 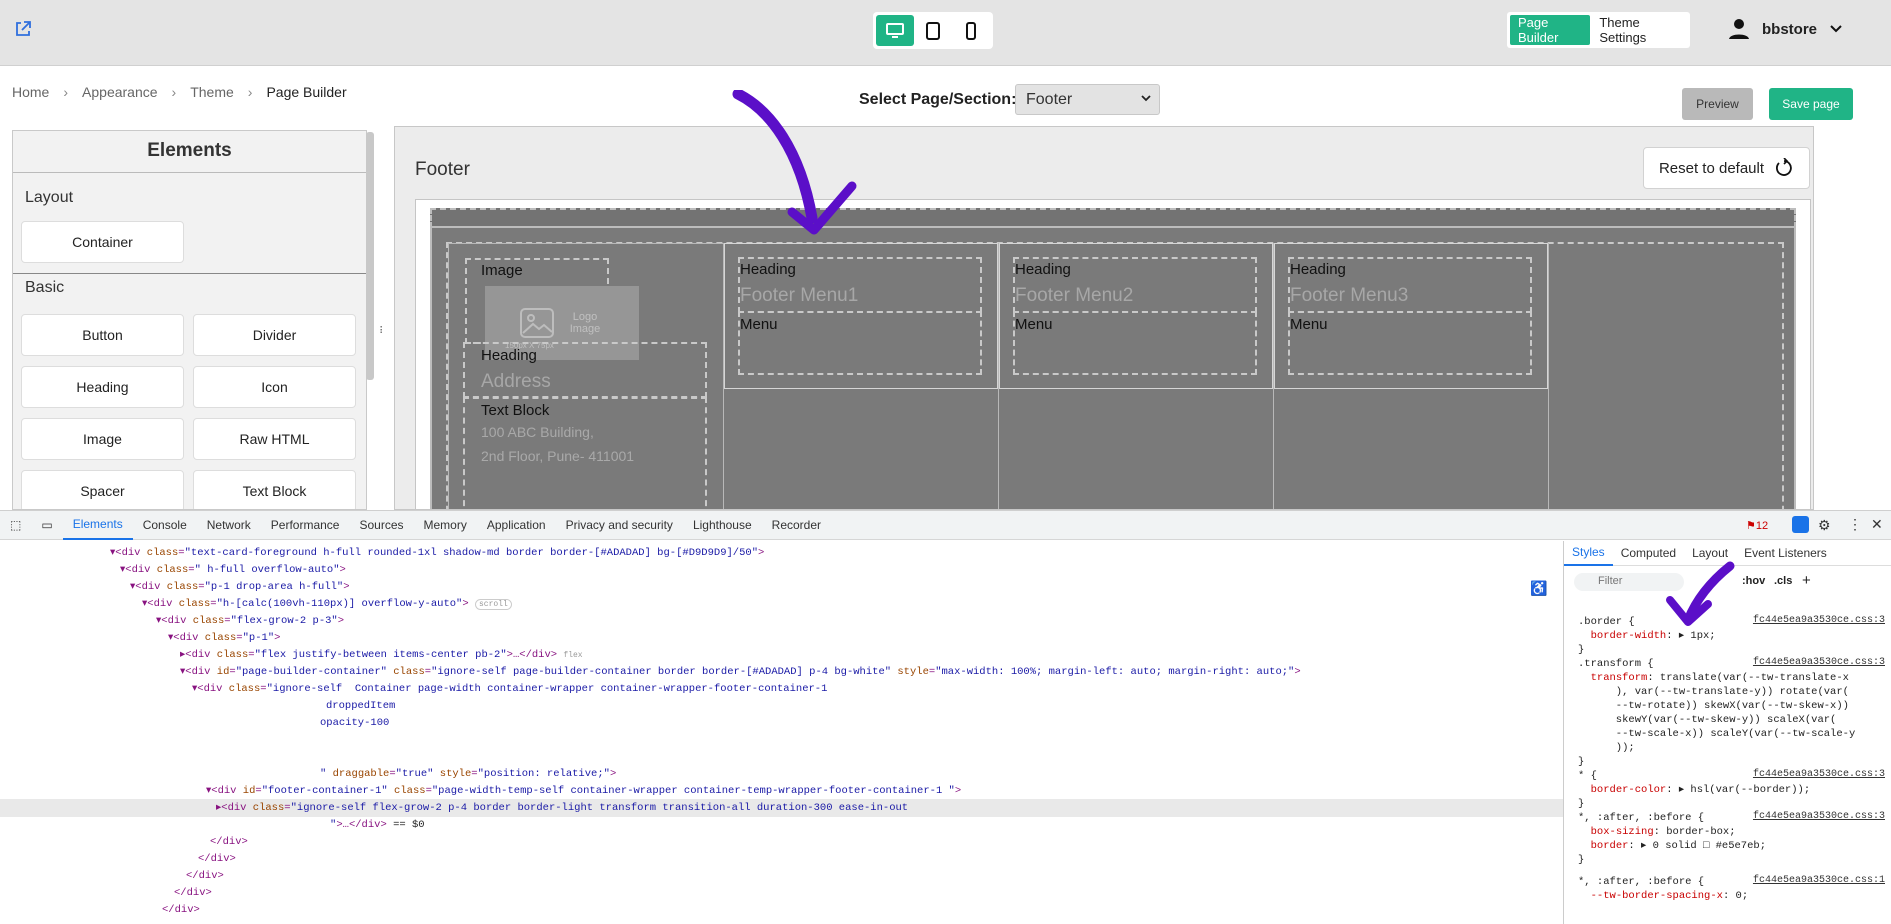 I want to click on tab-layout: Layout, so click(x=1710, y=553).